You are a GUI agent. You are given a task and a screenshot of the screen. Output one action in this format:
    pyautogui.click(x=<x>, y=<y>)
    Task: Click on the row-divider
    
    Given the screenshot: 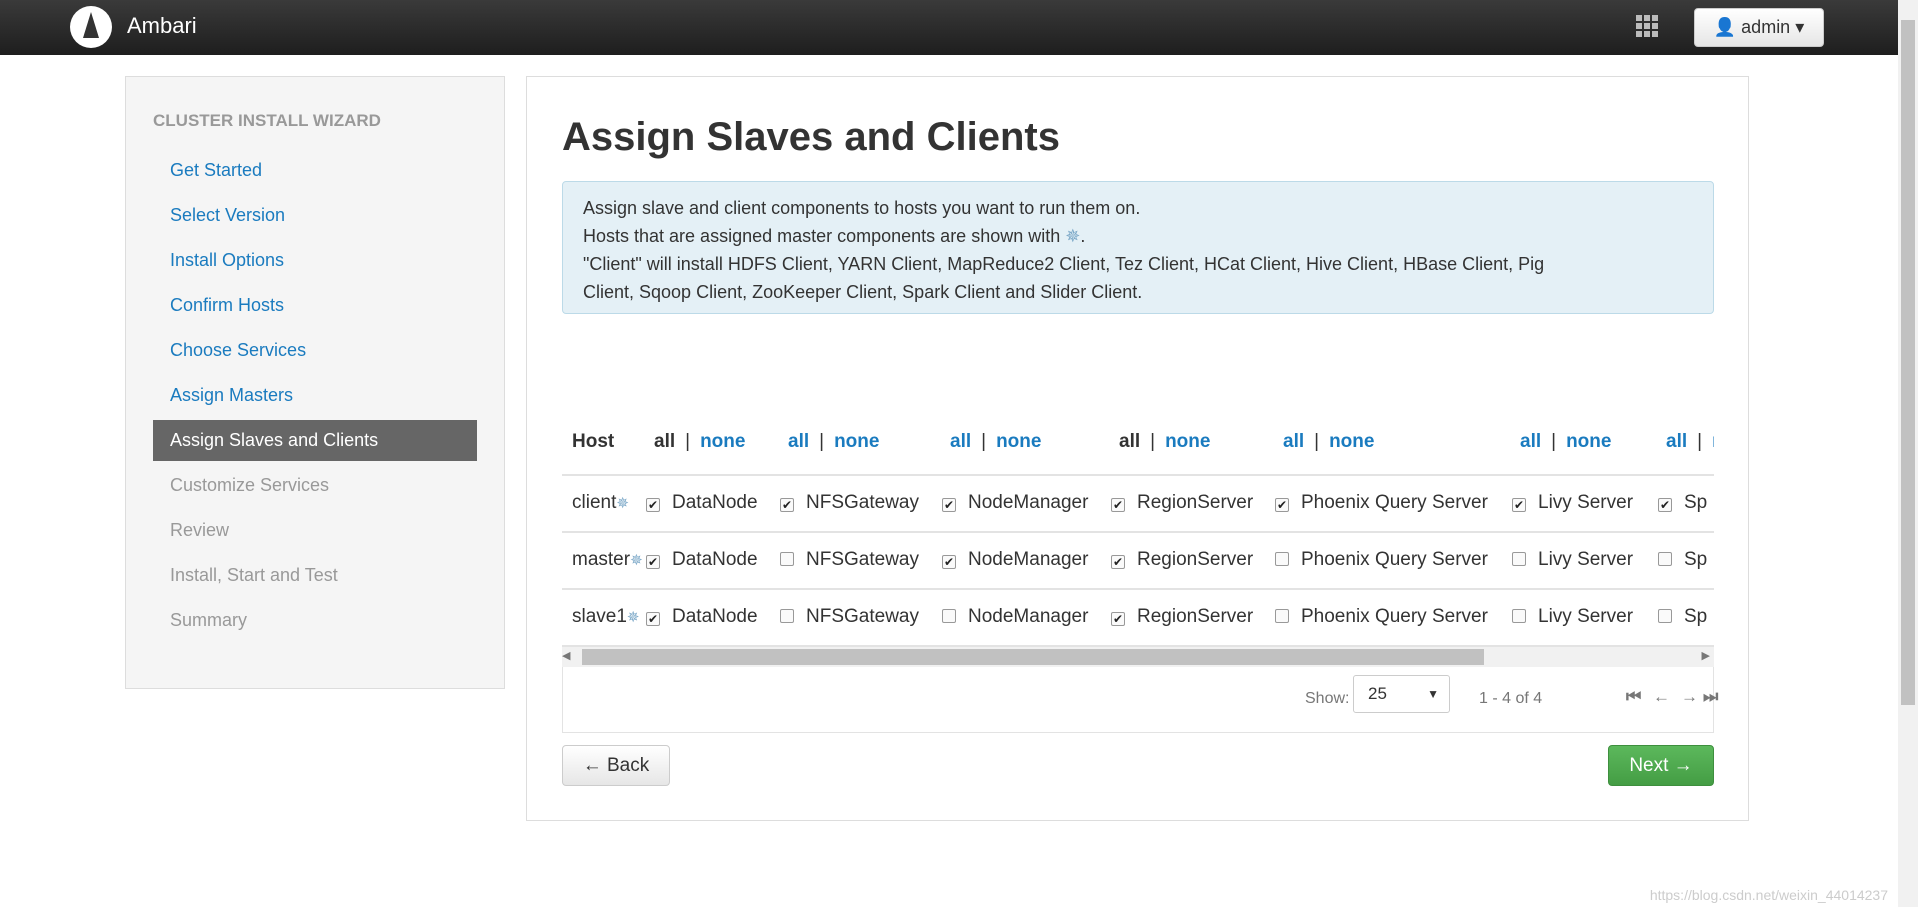 What is the action you would take?
    pyautogui.click(x=1138, y=475)
    